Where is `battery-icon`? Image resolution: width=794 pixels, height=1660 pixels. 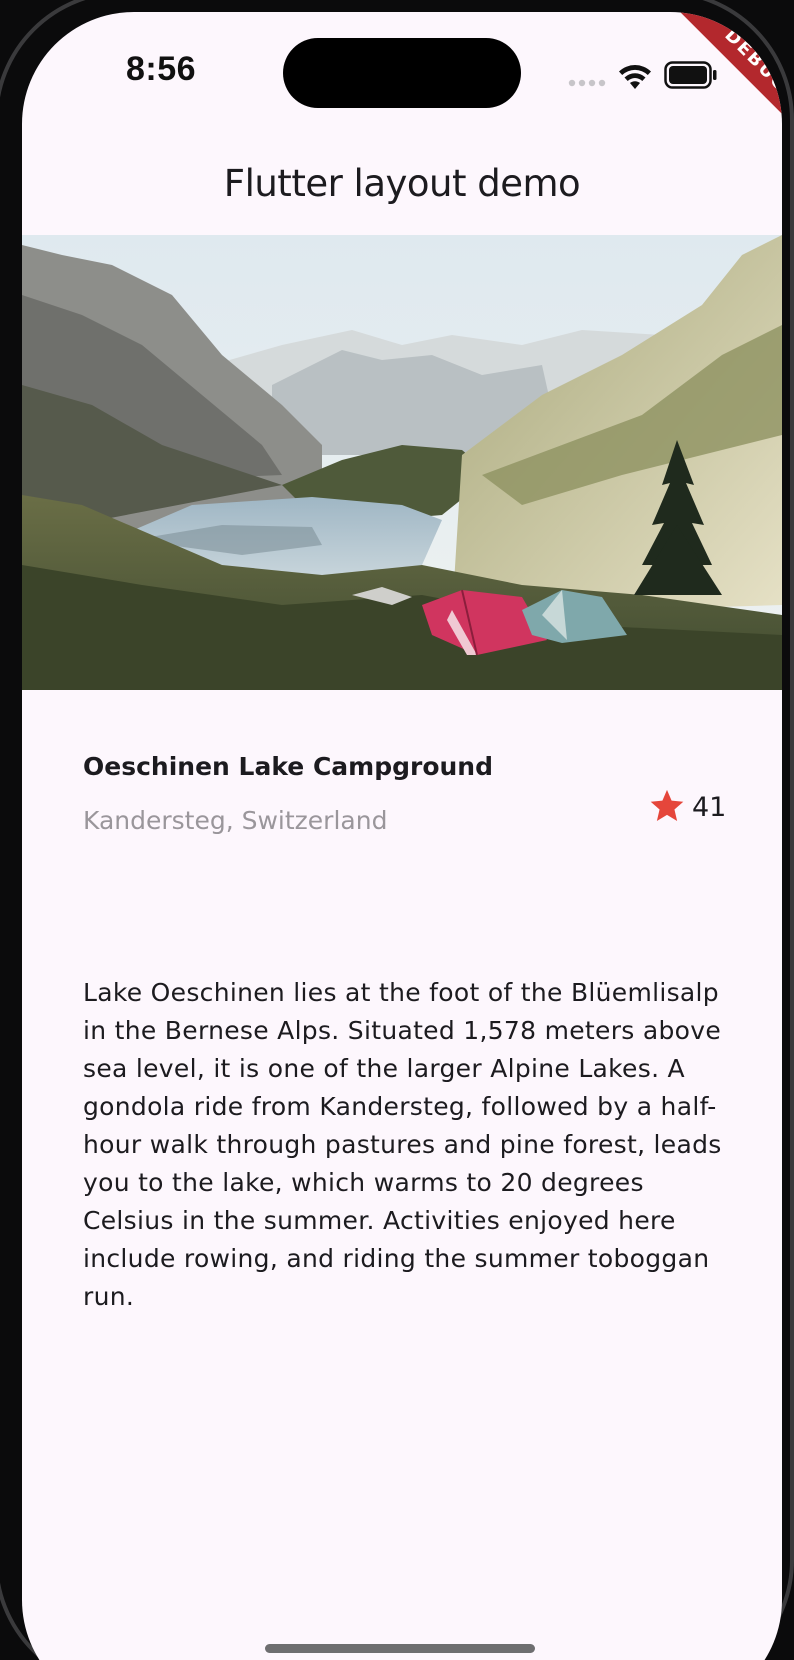 battery-icon is located at coordinates (690, 75).